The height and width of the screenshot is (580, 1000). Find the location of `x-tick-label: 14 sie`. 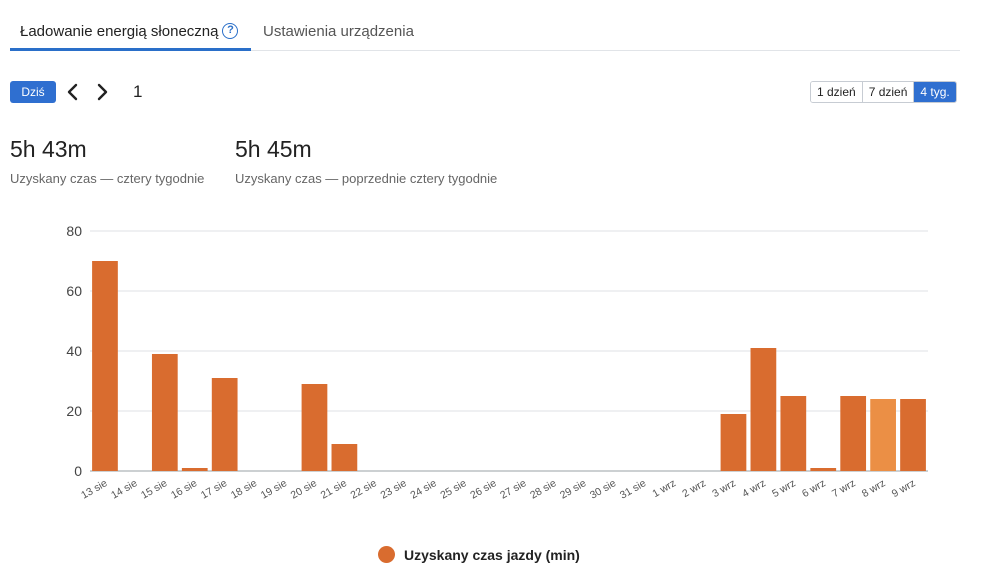

x-tick-label: 14 sie is located at coordinates (124, 489).